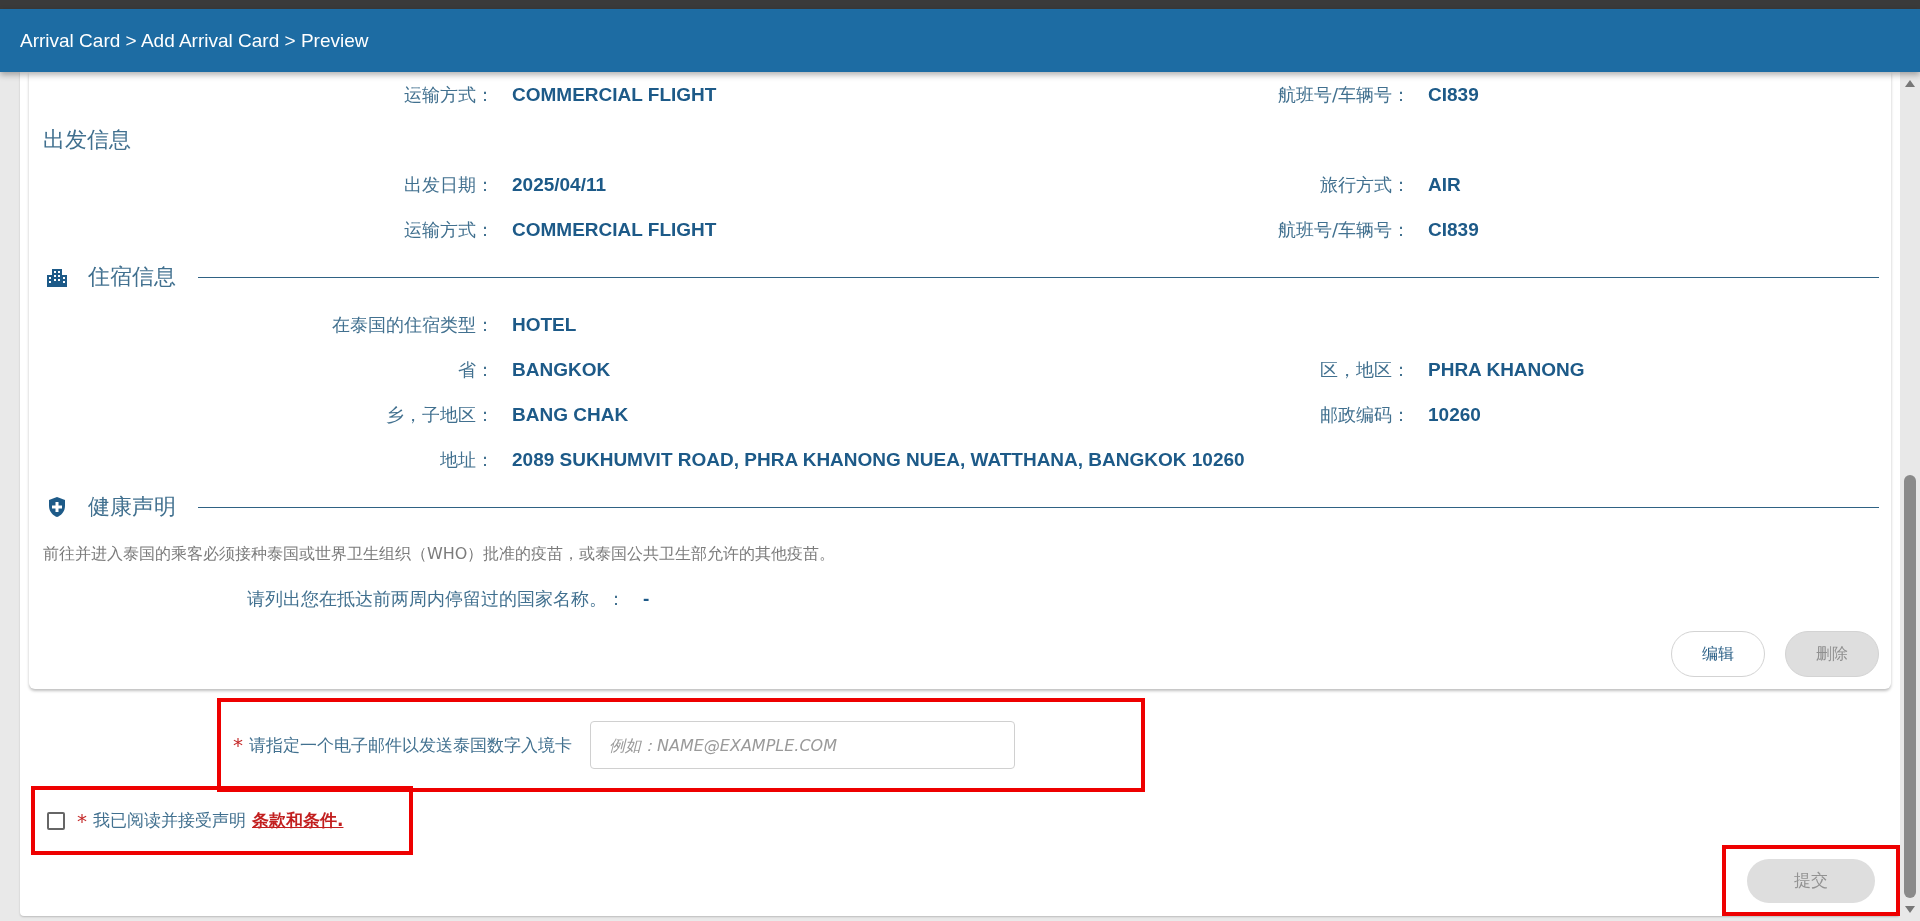 The width and height of the screenshot is (1920, 921). I want to click on field-value: -, so click(646, 598).